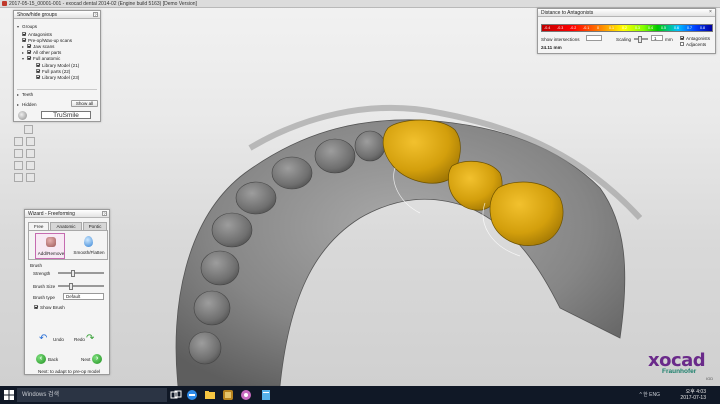  Describe the element at coordinates (676, 28) in the screenshot. I see `scale-tick: 0.6` at that location.